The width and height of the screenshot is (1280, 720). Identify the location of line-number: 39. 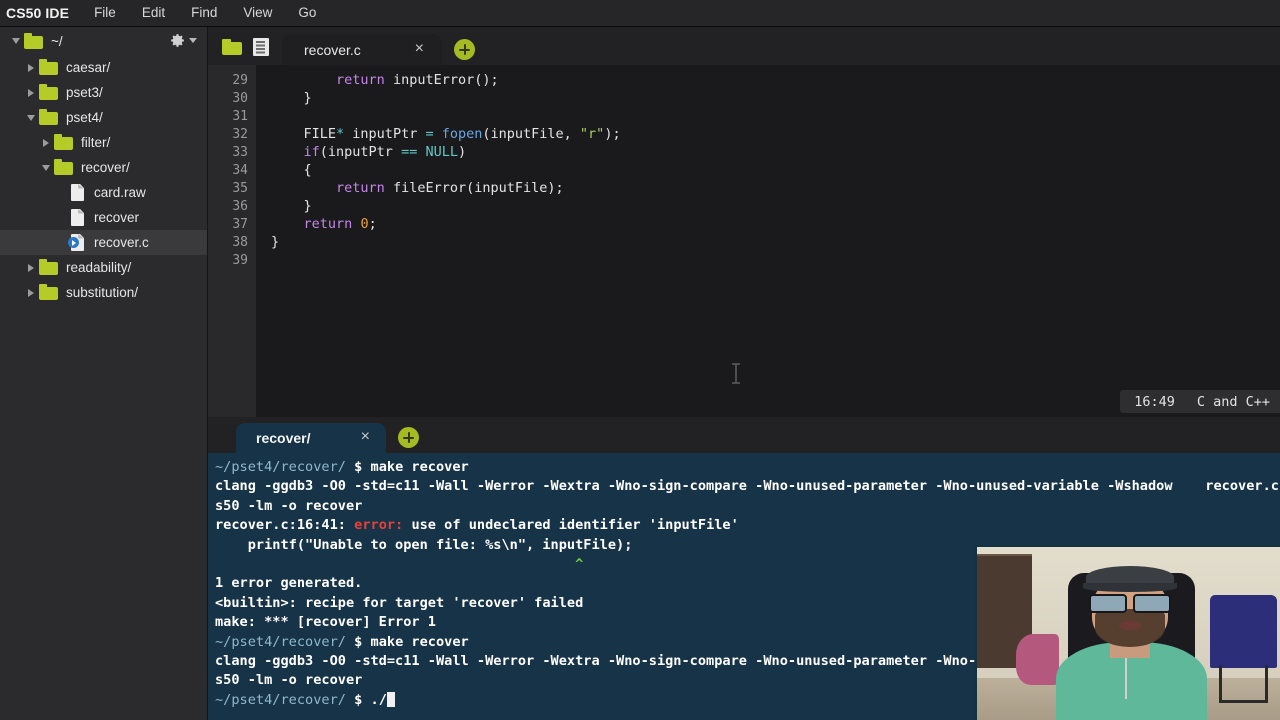
(240, 260).